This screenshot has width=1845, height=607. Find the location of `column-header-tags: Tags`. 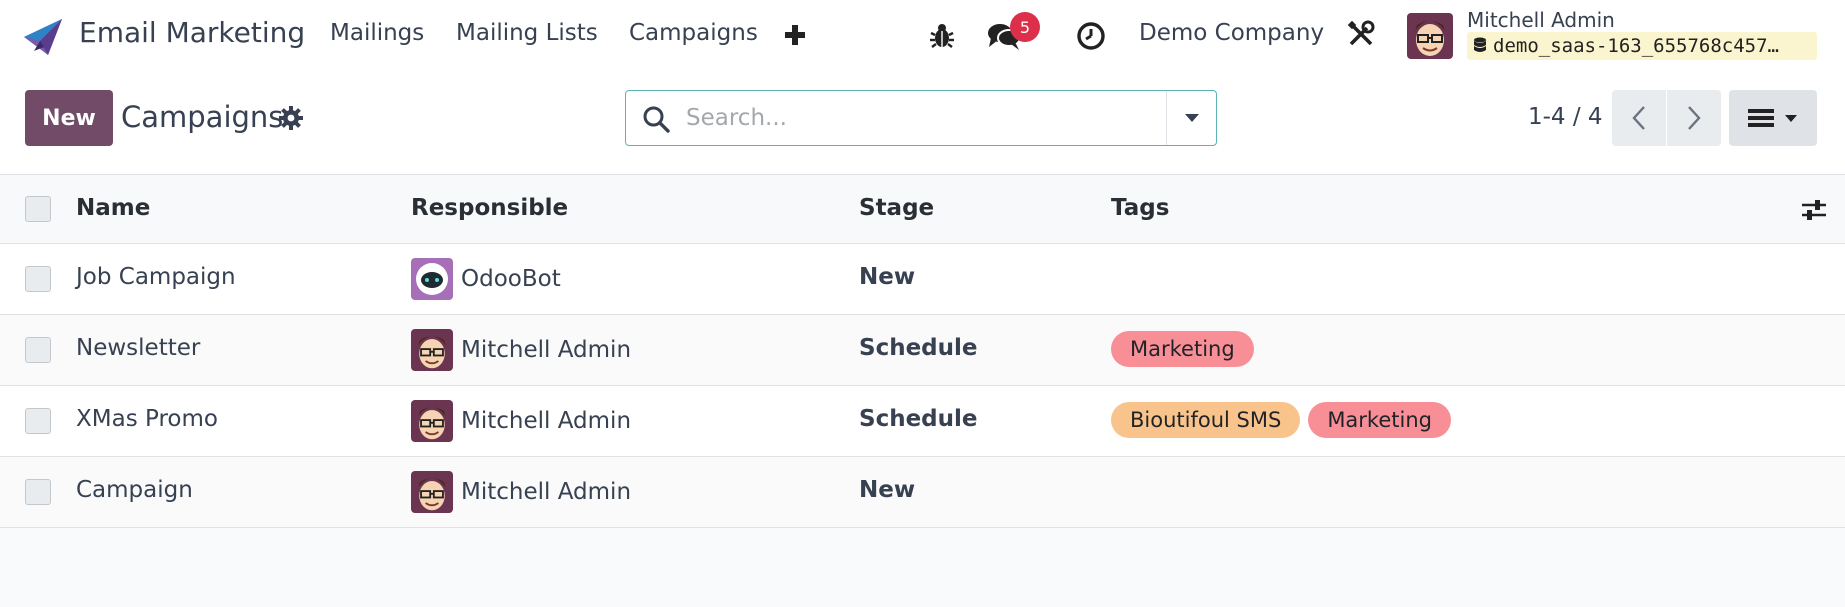

column-header-tags: Tags is located at coordinates (1140, 208).